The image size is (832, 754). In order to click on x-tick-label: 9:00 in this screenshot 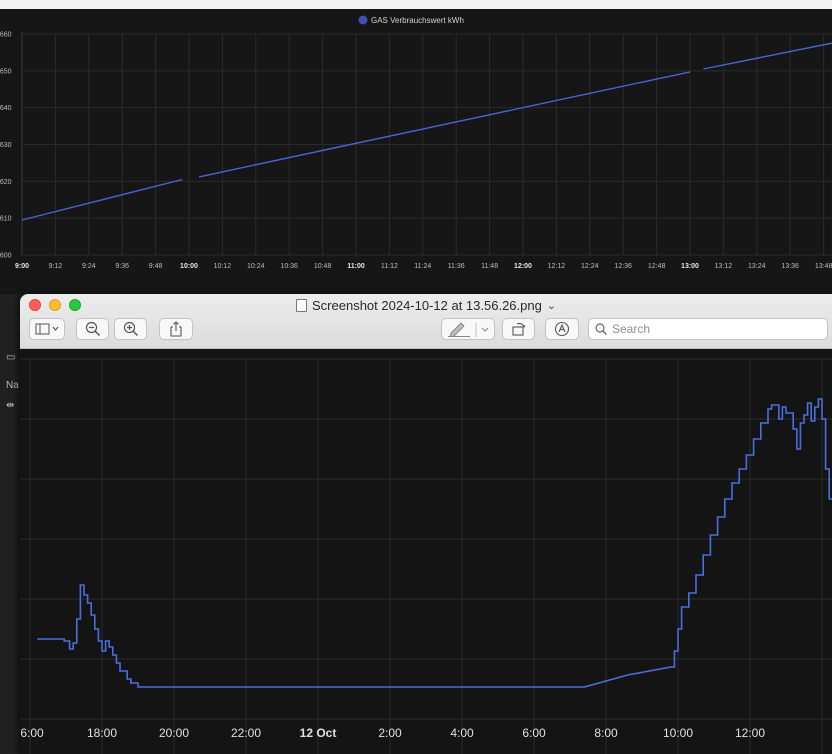, I will do `click(22, 266)`.